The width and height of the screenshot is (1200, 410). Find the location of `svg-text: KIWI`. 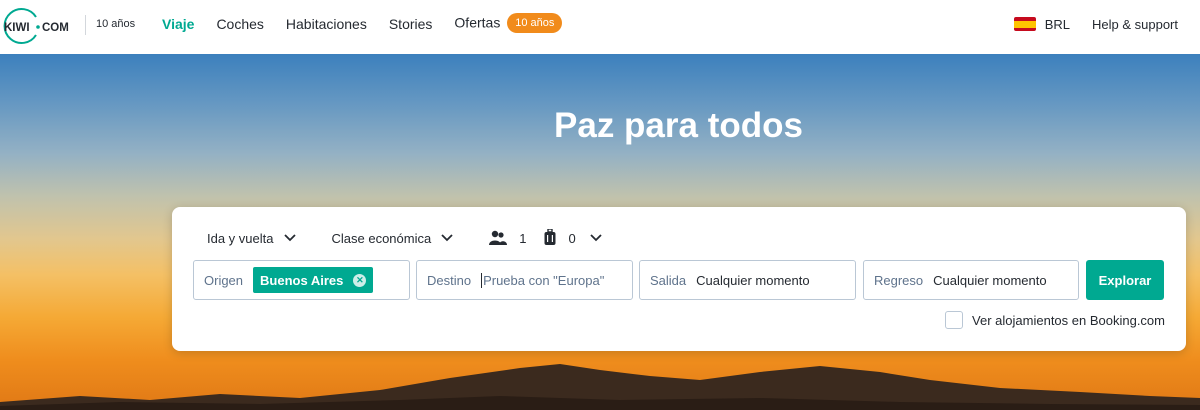

svg-text: KIWI is located at coordinates (17, 28).